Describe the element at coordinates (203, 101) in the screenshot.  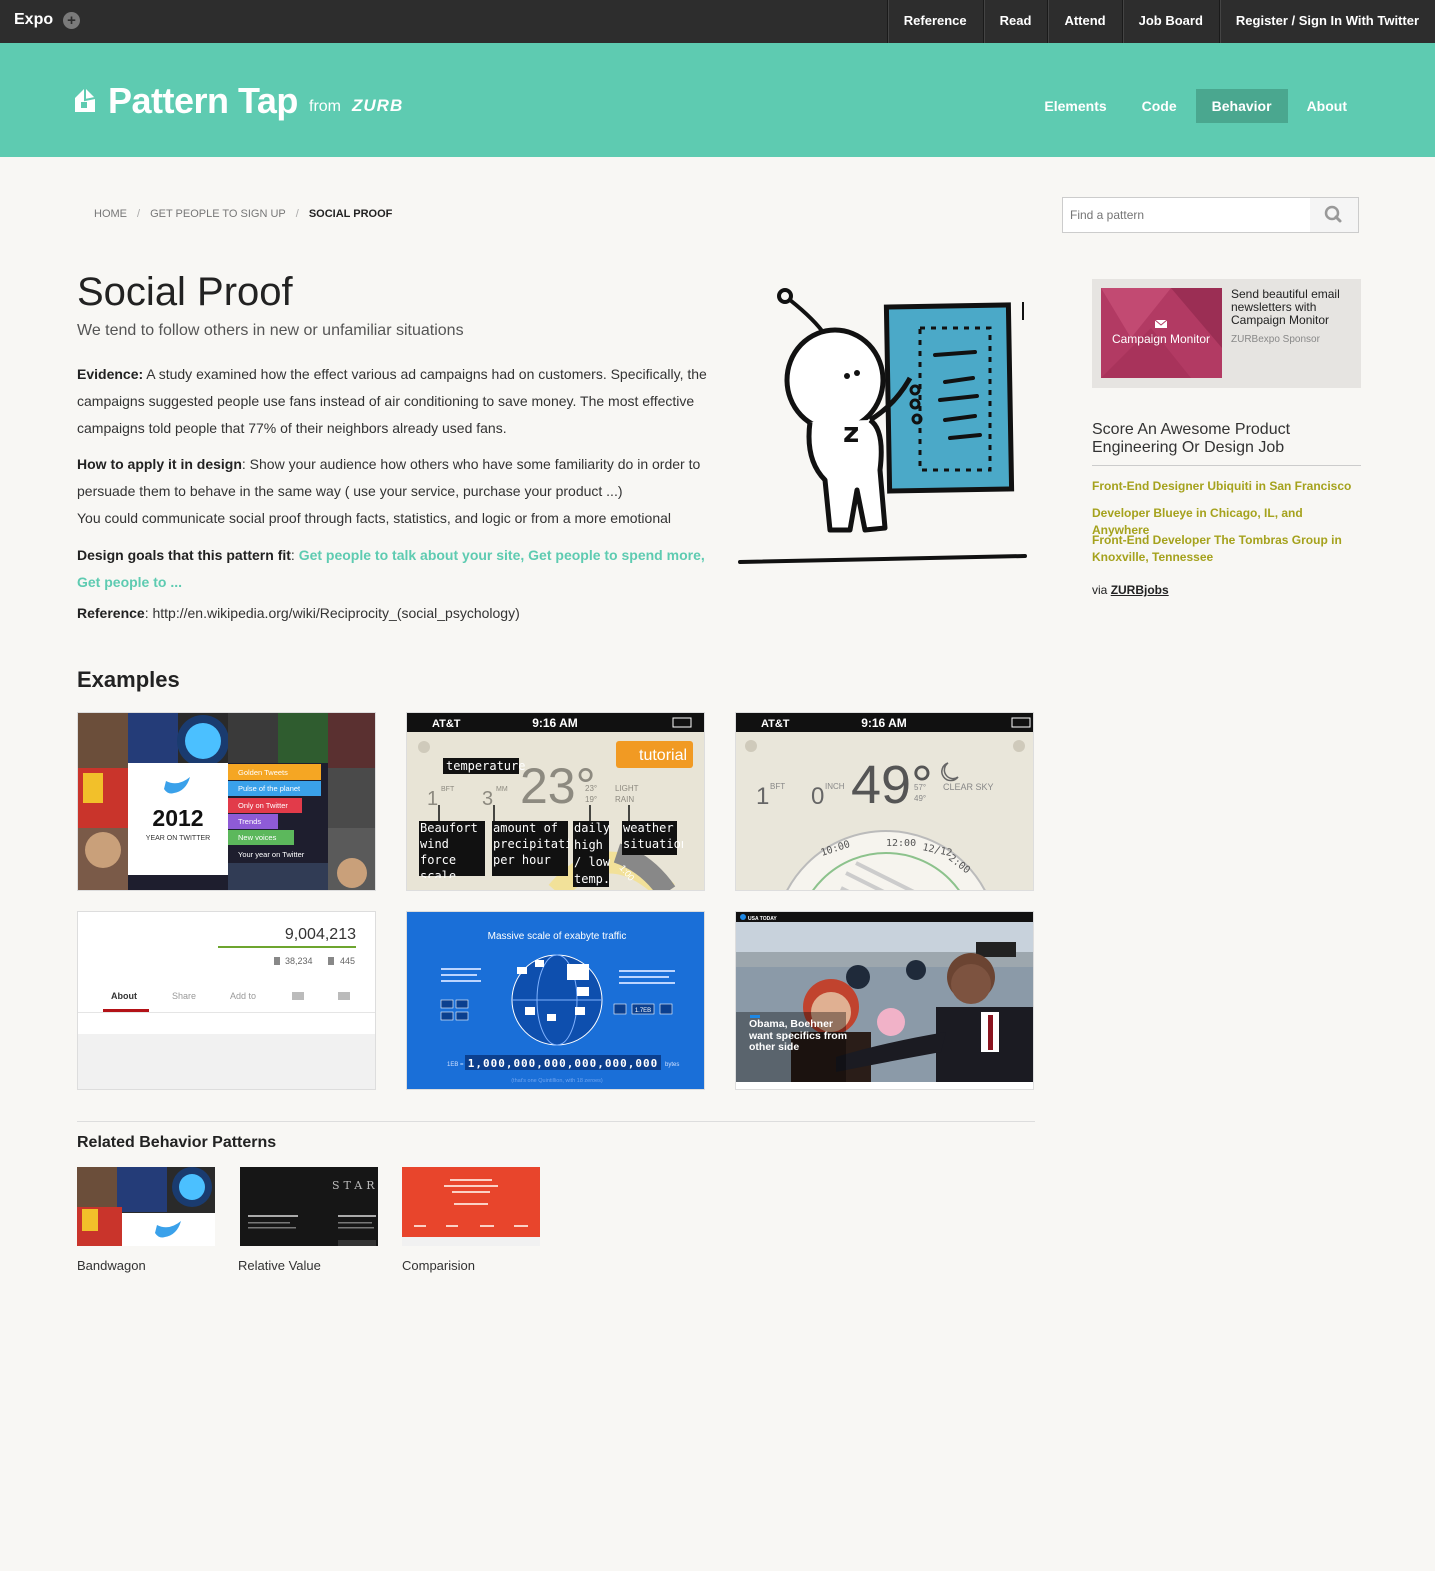
I see `logo-title: Pattern Tap` at that location.